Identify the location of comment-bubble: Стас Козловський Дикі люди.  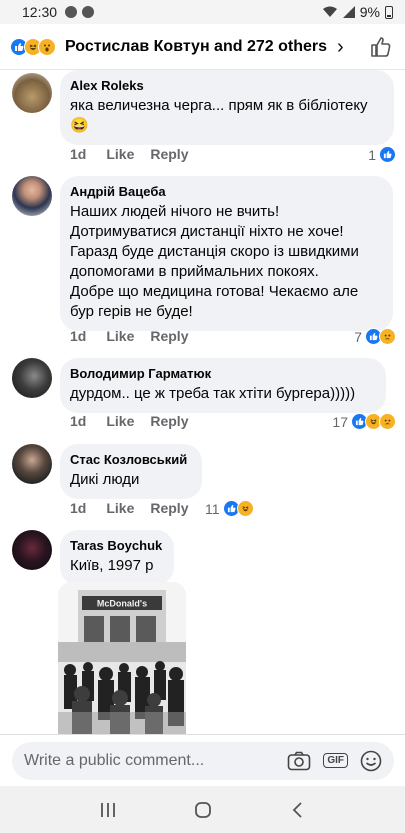
(131, 471).